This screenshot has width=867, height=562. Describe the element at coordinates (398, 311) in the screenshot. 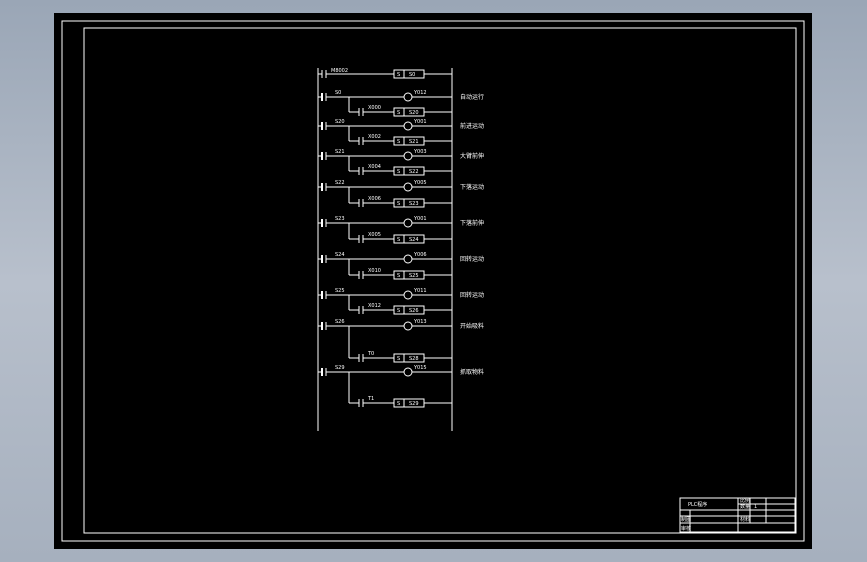

I see `rung-7-set-set-letter: S` at that location.